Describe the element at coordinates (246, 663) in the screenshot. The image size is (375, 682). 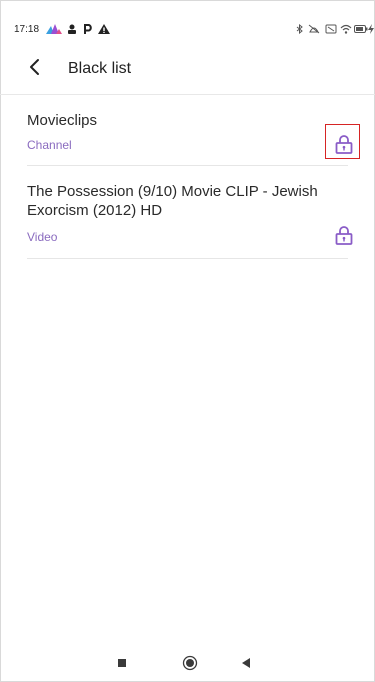
I see `back-triangle-icon` at that location.